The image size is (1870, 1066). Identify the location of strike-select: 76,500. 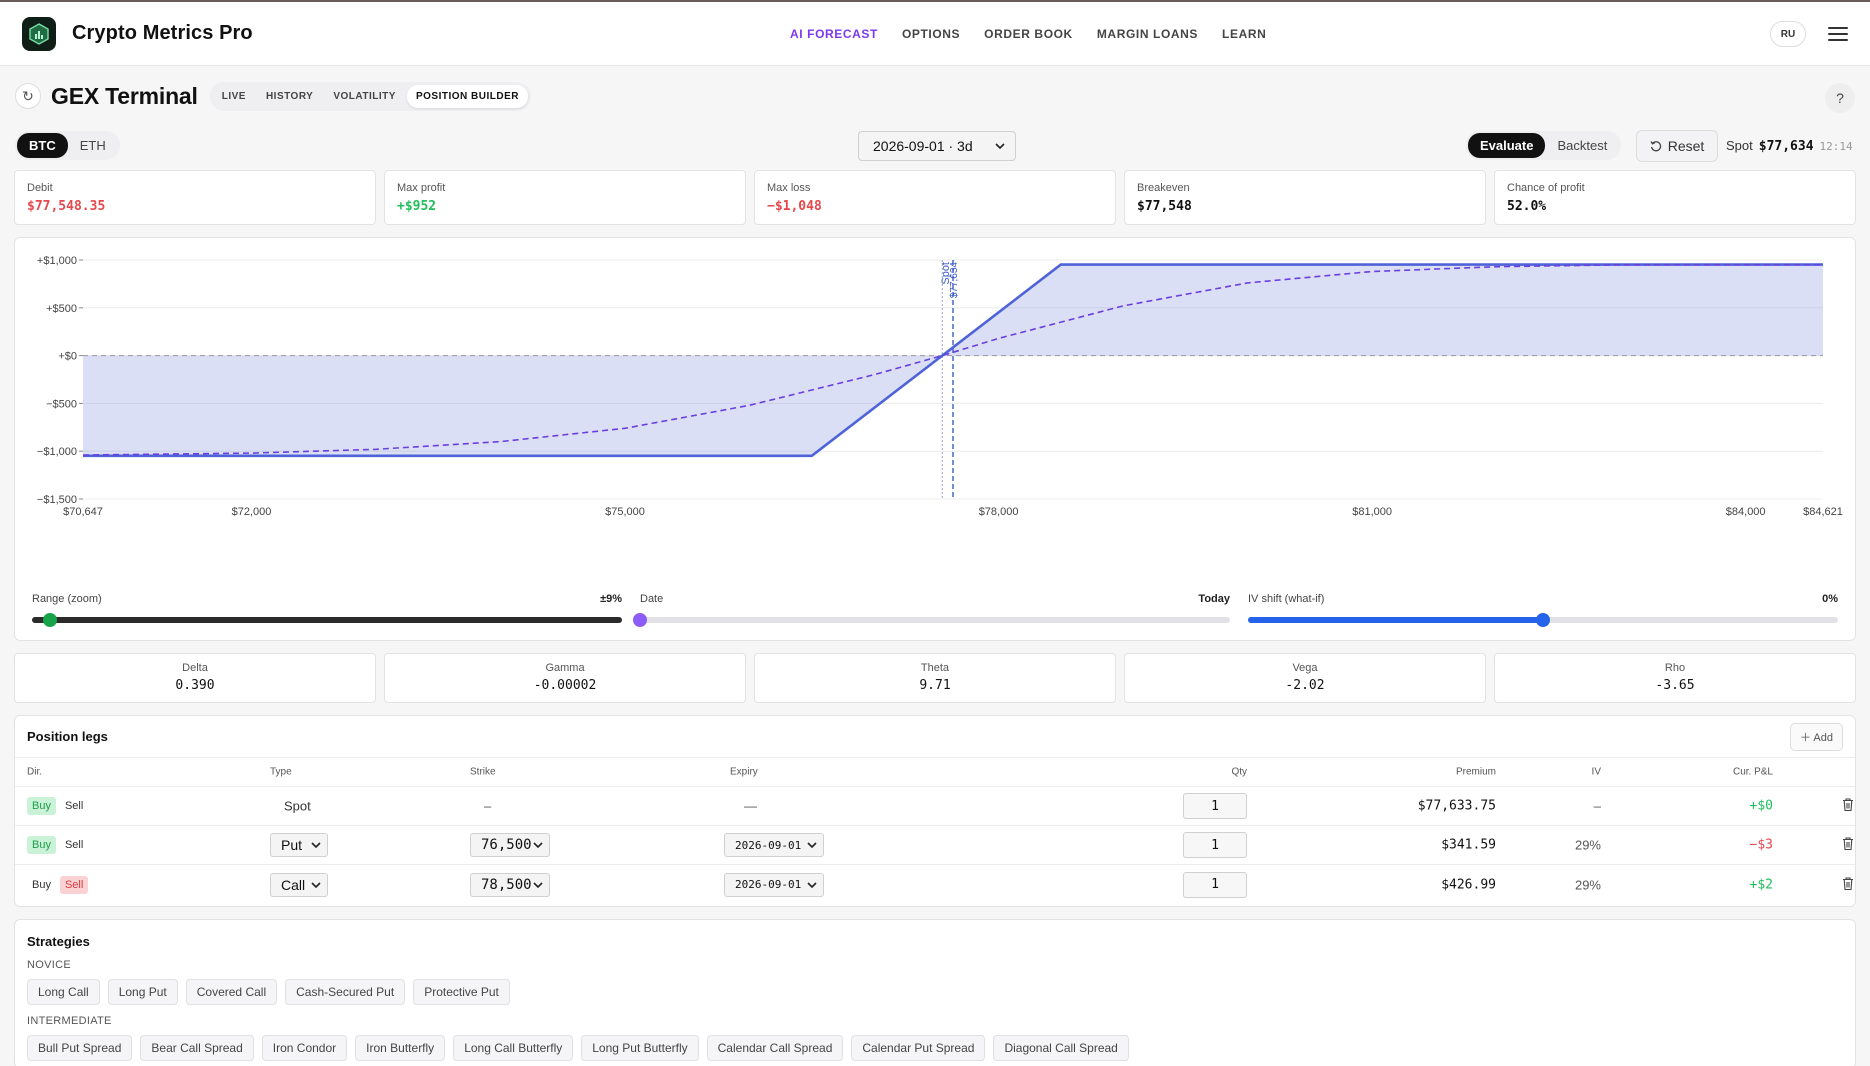
(510, 845).